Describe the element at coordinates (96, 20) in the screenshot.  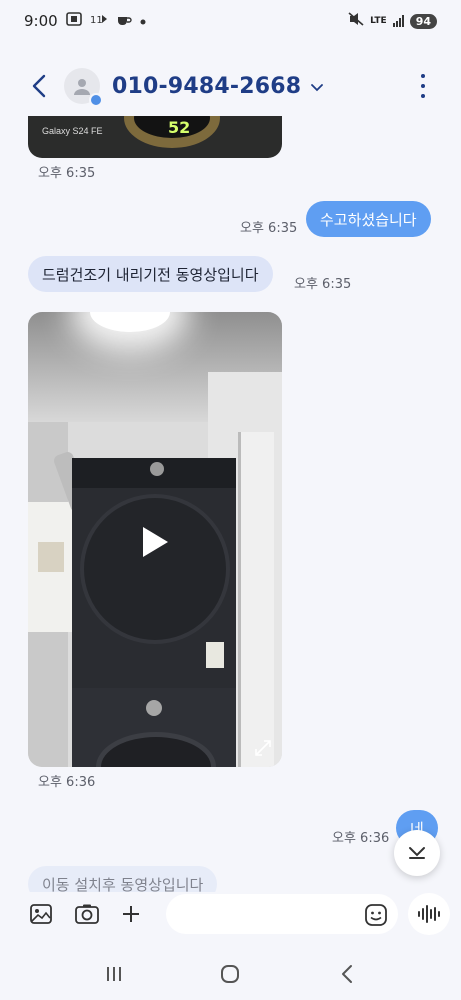
I see `svg-text: 11` at that location.